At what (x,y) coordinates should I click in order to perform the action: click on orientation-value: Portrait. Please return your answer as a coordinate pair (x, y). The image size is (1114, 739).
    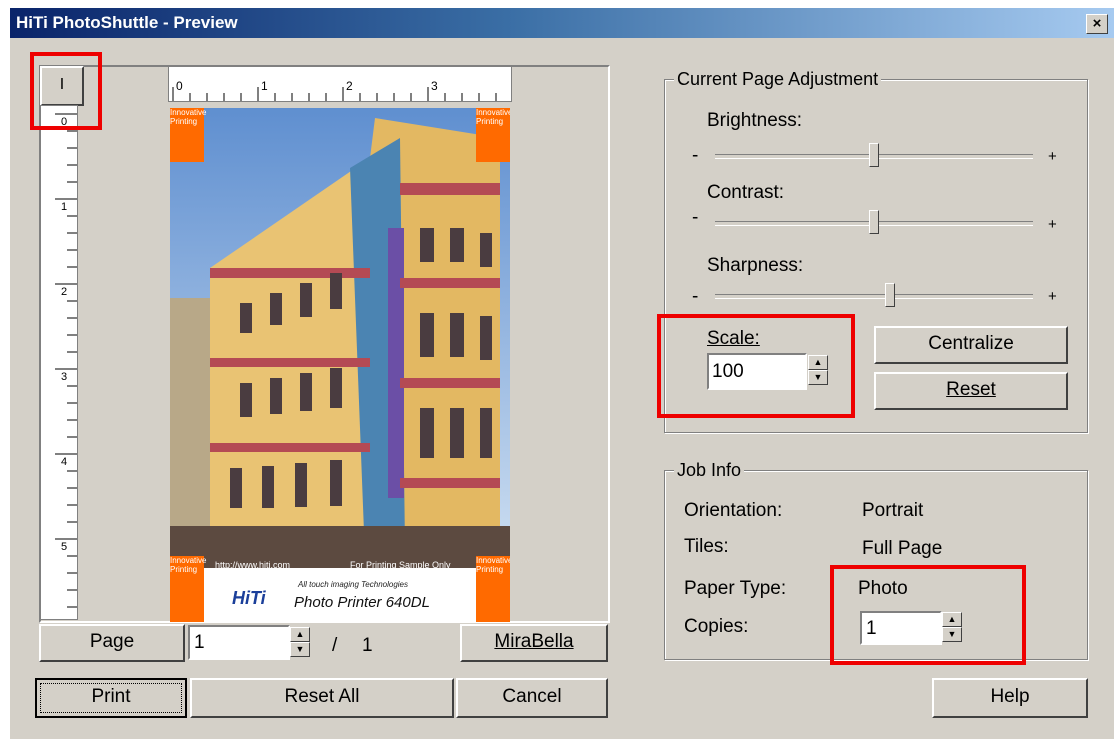
    Looking at the image, I should click on (893, 510).